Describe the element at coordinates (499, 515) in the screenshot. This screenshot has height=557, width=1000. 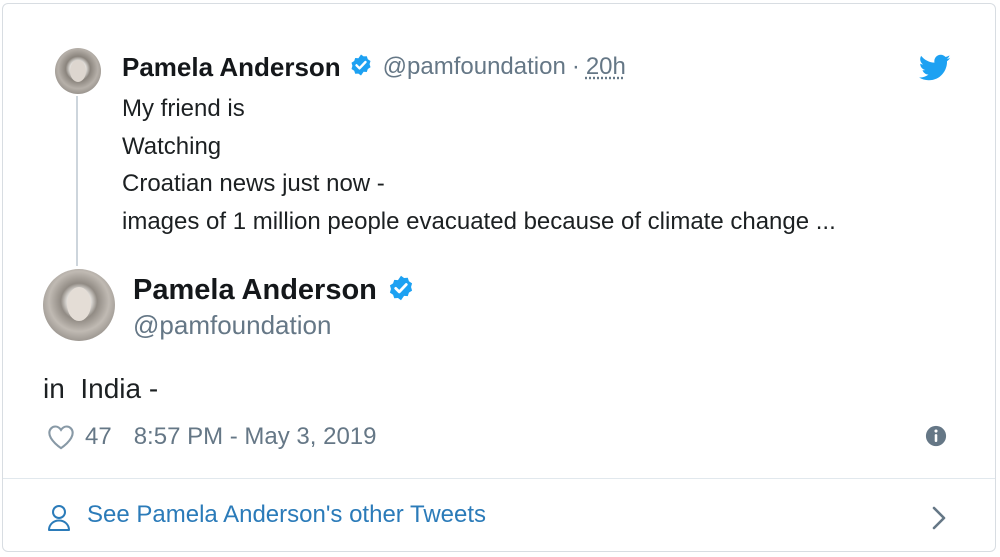
I see `other-tweets-footer: See Pamela Anderson's other Tweets` at that location.